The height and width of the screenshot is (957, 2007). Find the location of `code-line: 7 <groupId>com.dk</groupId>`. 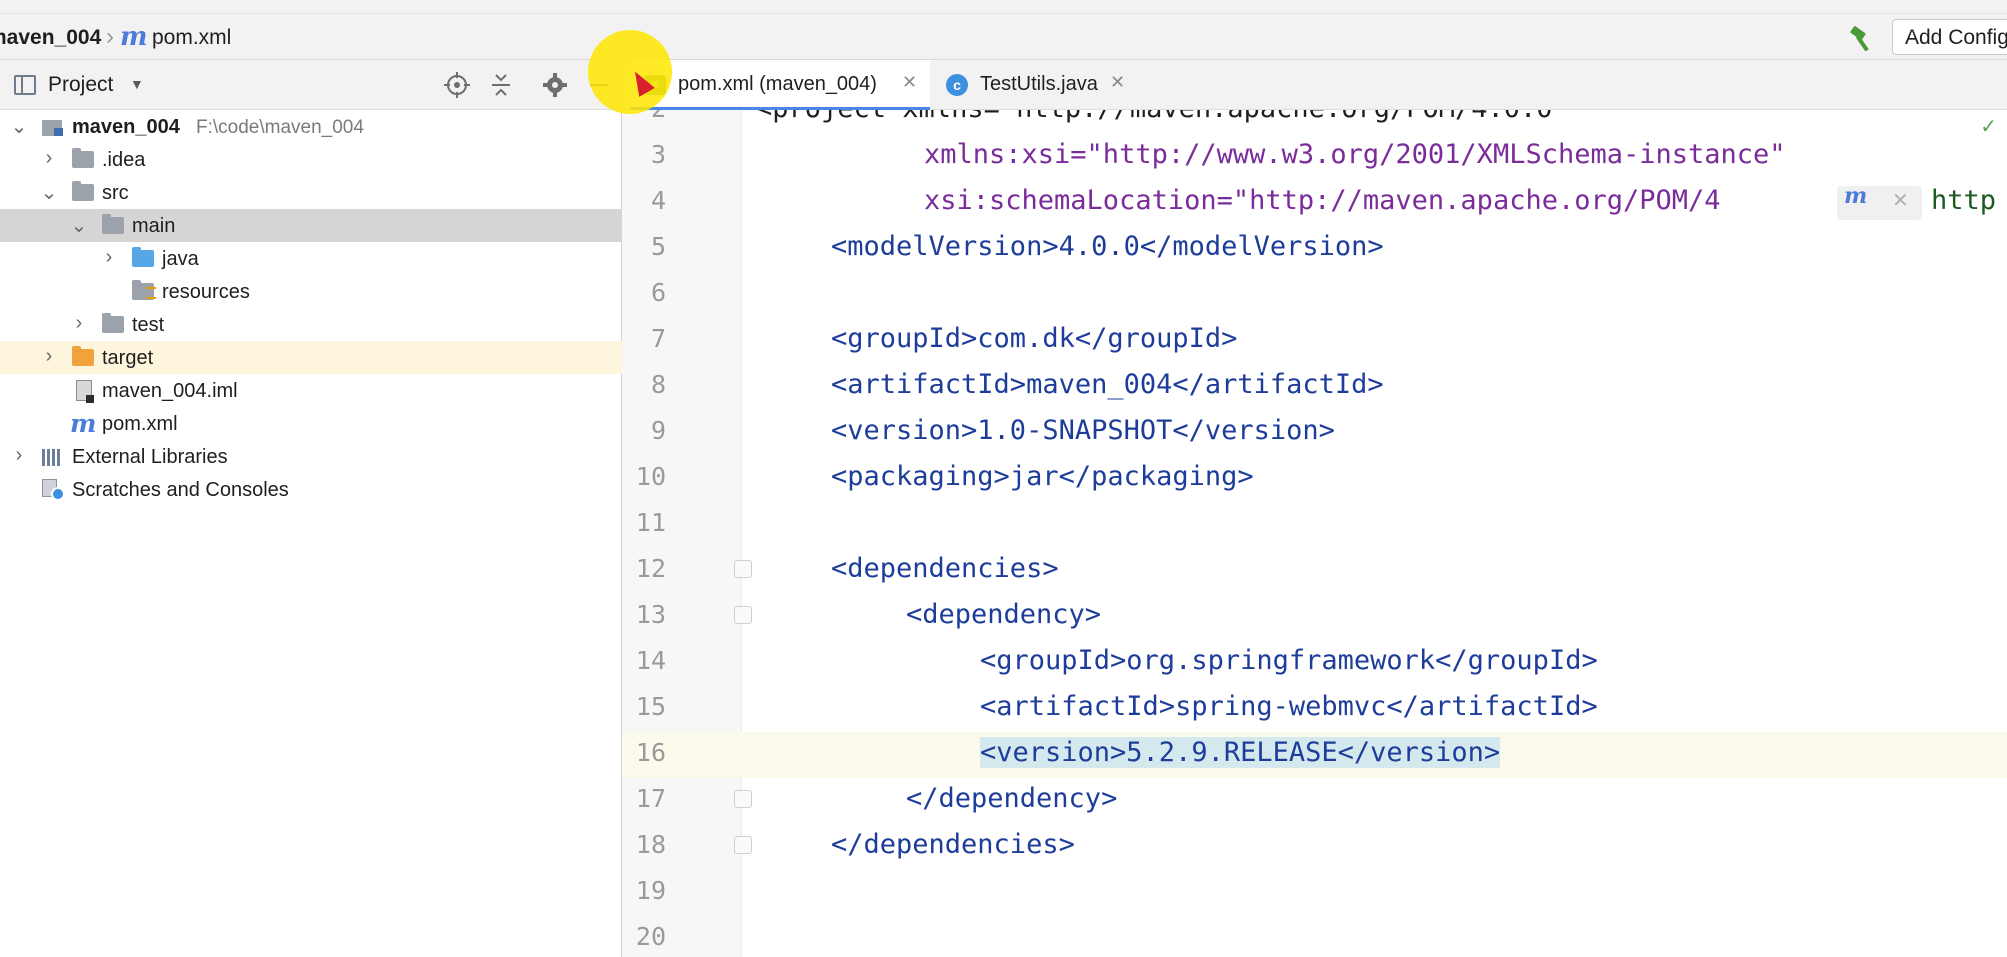

code-line: 7 <groupId>com.dk</groupId> is located at coordinates (1314, 341).